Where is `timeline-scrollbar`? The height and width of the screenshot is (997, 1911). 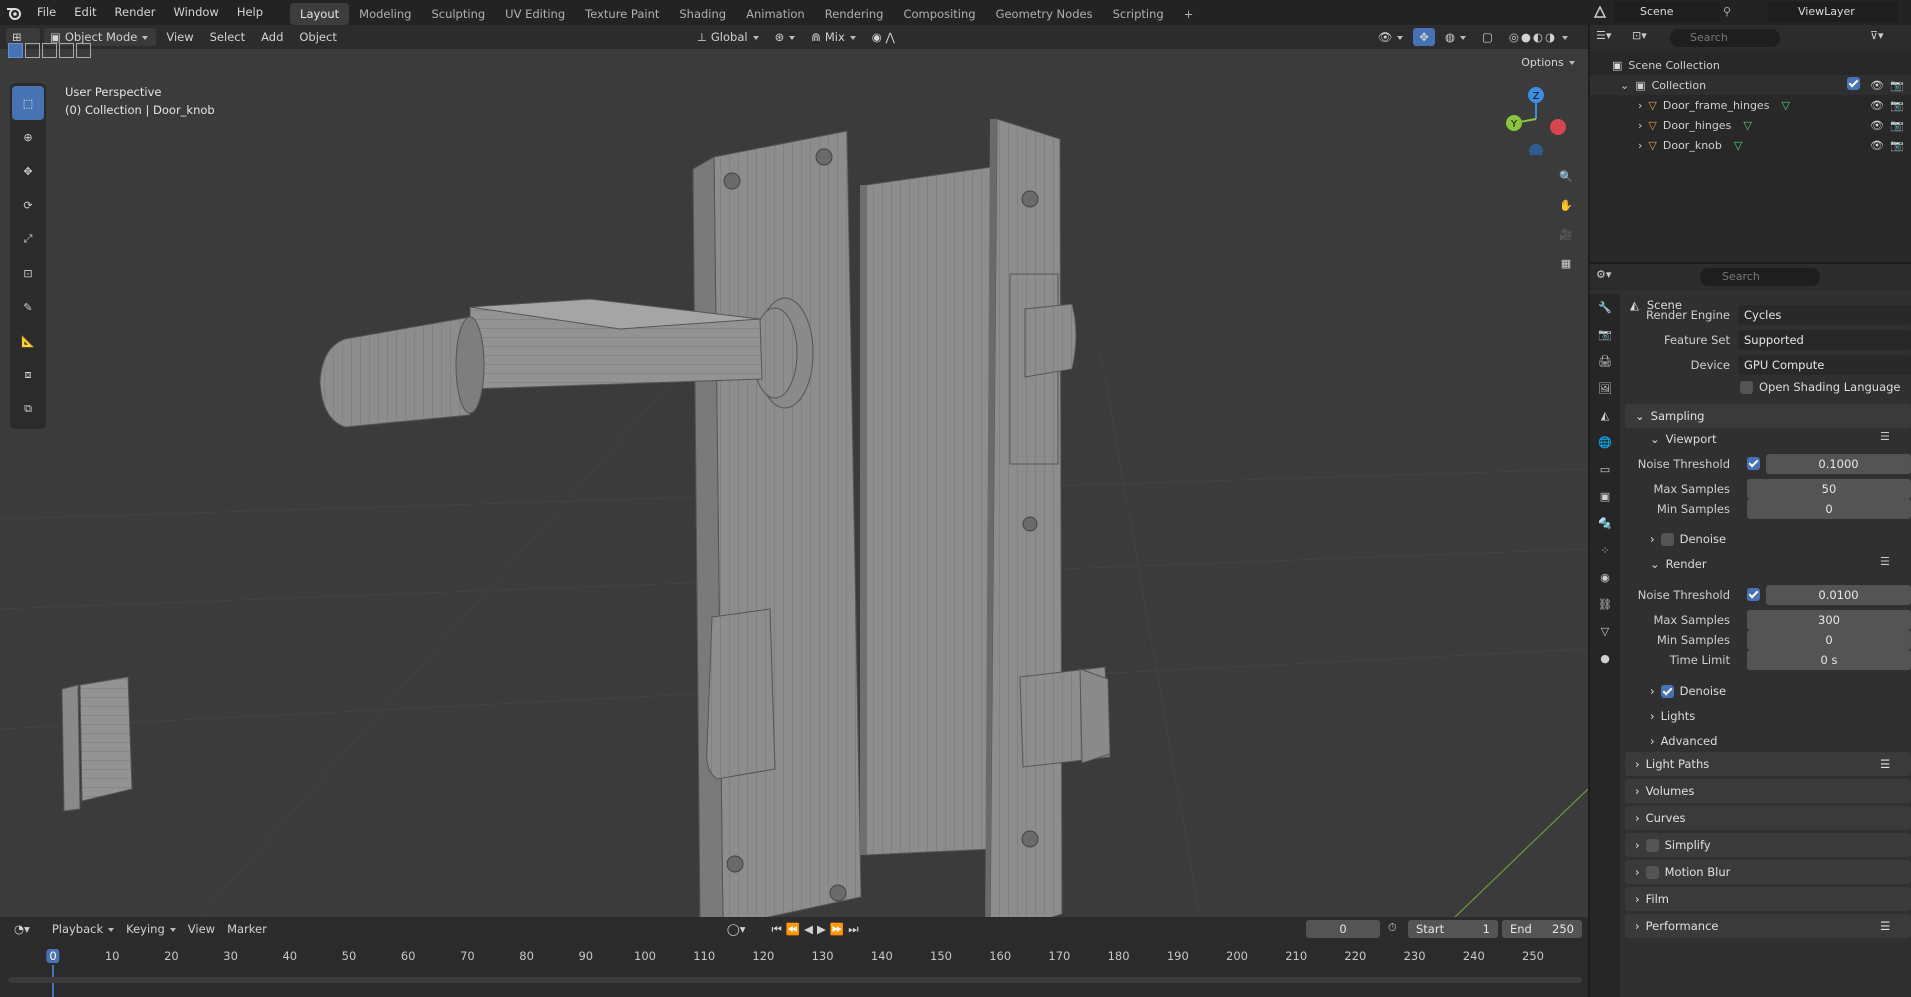
timeline-scrollbar is located at coordinates (795, 980).